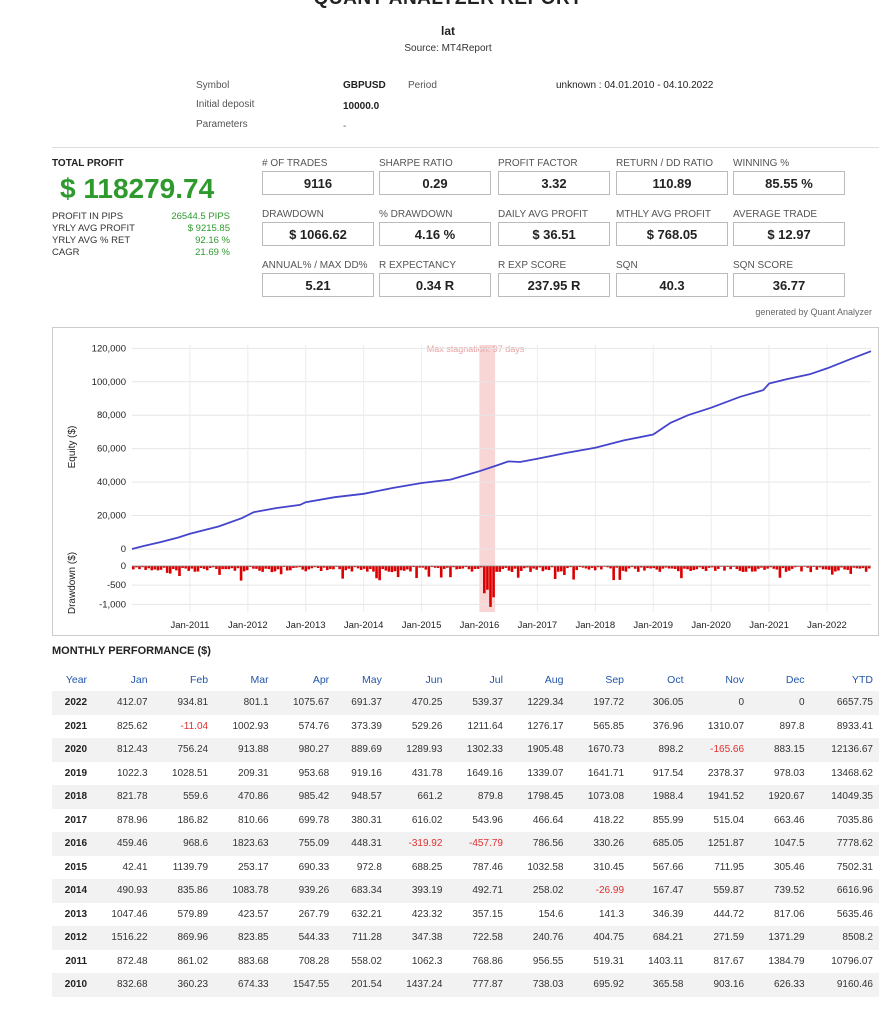 The width and height of the screenshot is (896, 1024). What do you see at coordinates (539, 985) in the screenshot?
I see `value-cell: 738.03` at bounding box center [539, 985].